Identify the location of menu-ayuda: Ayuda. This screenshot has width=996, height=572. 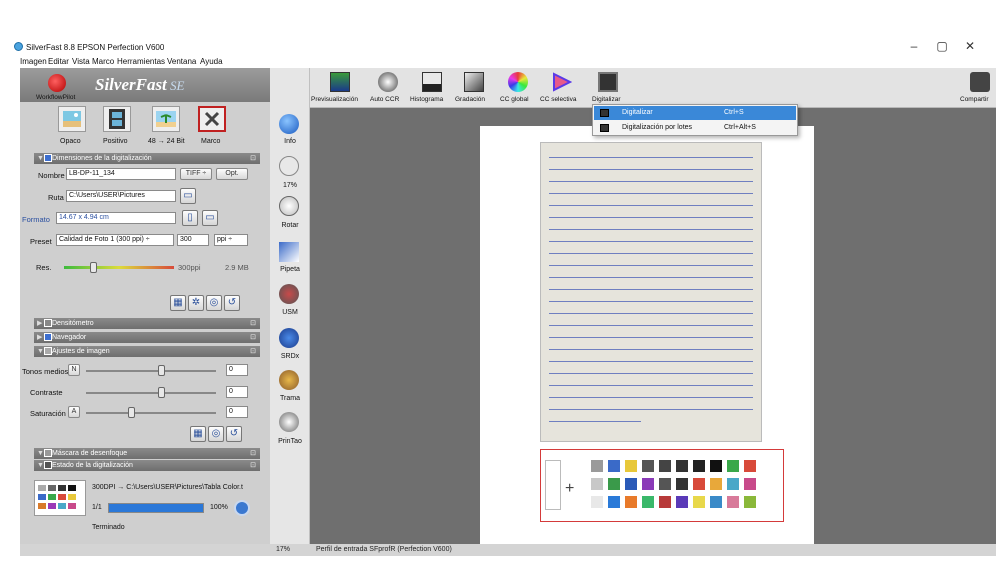
(211, 61).